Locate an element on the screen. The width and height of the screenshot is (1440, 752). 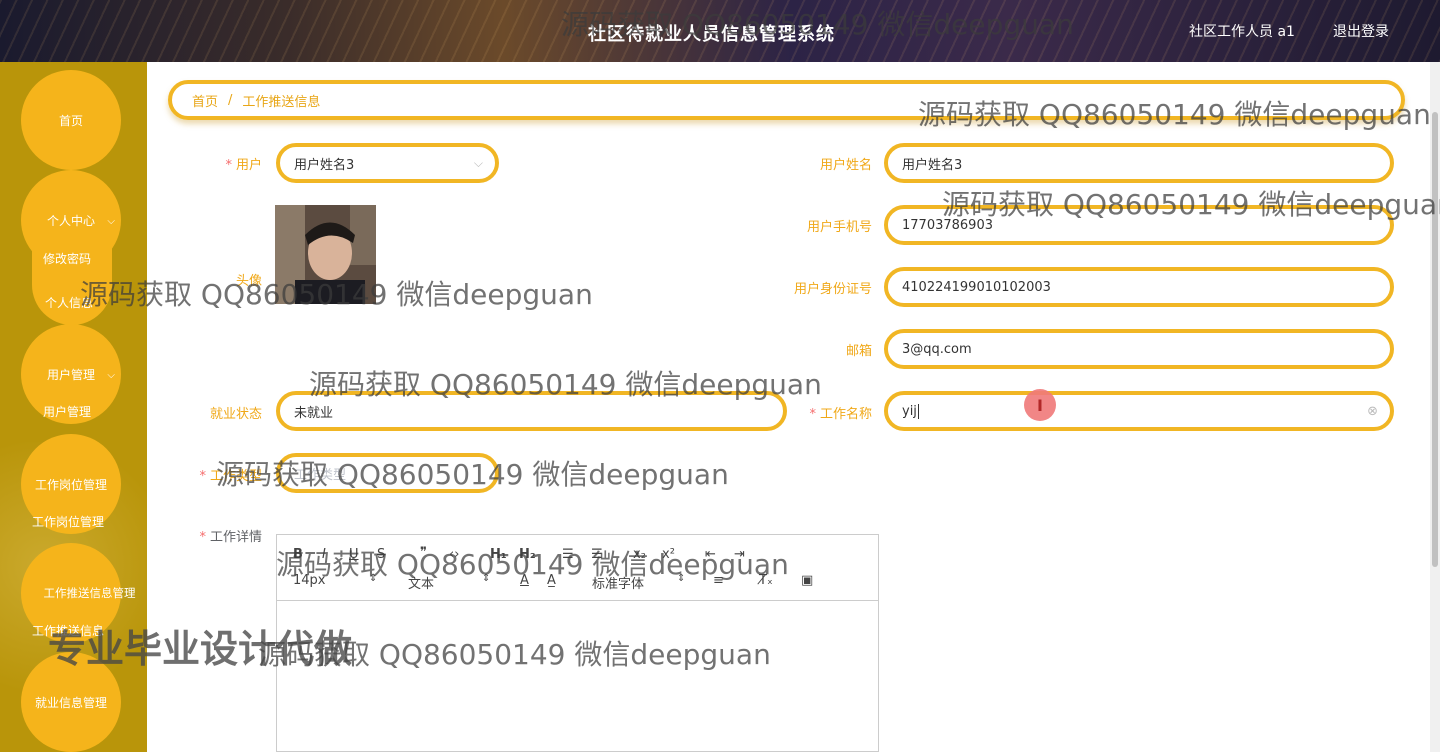
user-label: * 用户 is located at coordinates (243, 165).